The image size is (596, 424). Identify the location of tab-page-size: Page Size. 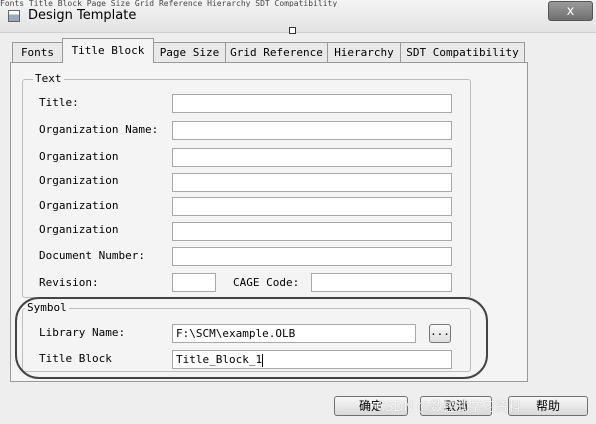
(189, 52).